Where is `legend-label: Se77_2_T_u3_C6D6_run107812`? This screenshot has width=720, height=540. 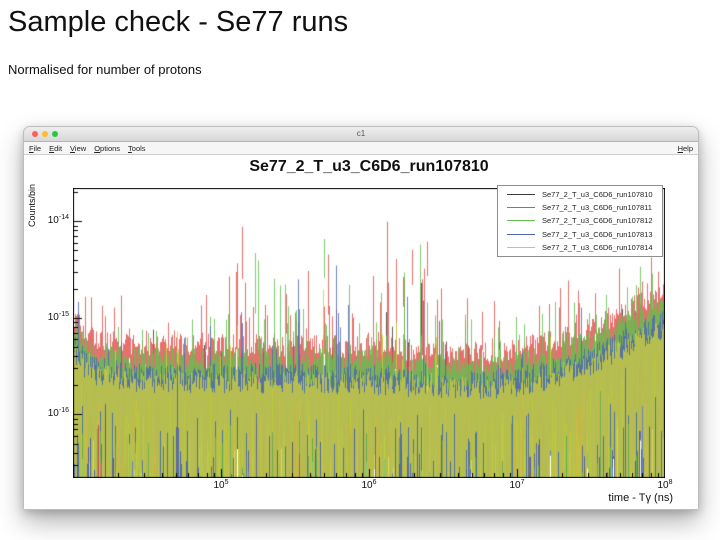 legend-label: Se77_2_T_u3_C6D6_run107812 is located at coordinates (597, 221).